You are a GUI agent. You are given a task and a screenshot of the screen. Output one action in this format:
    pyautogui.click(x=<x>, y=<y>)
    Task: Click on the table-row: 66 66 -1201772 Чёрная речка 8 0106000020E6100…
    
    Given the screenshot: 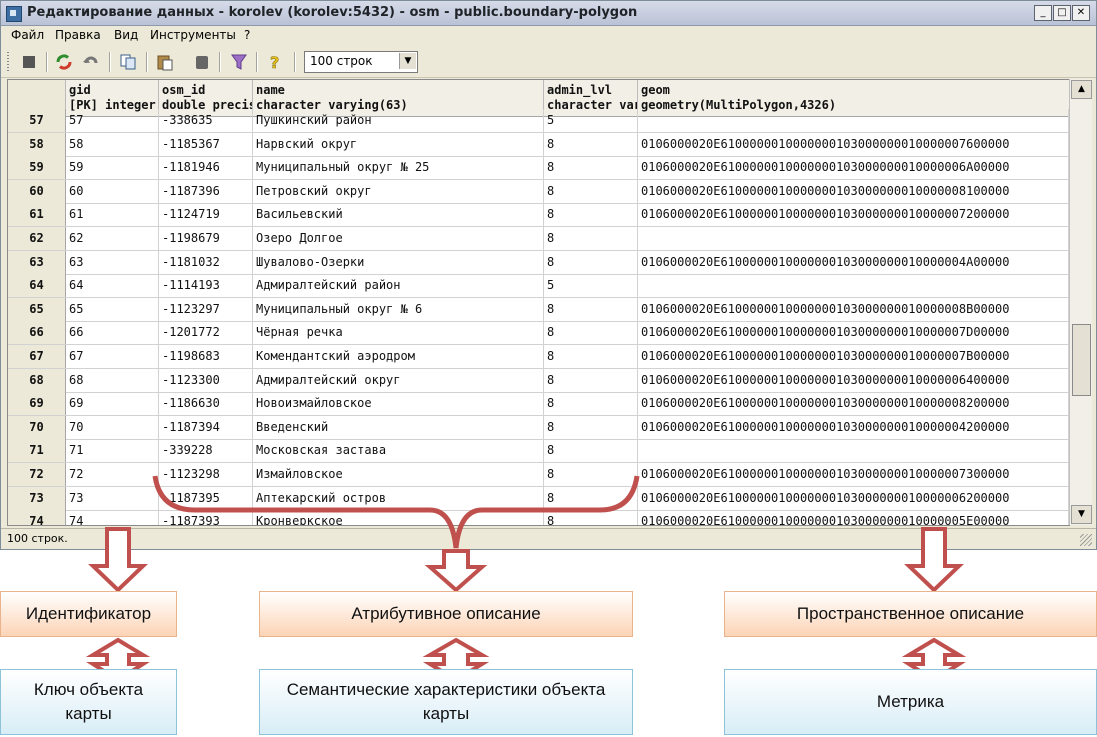 What is the action you would take?
    pyautogui.click(x=538, y=333)
    